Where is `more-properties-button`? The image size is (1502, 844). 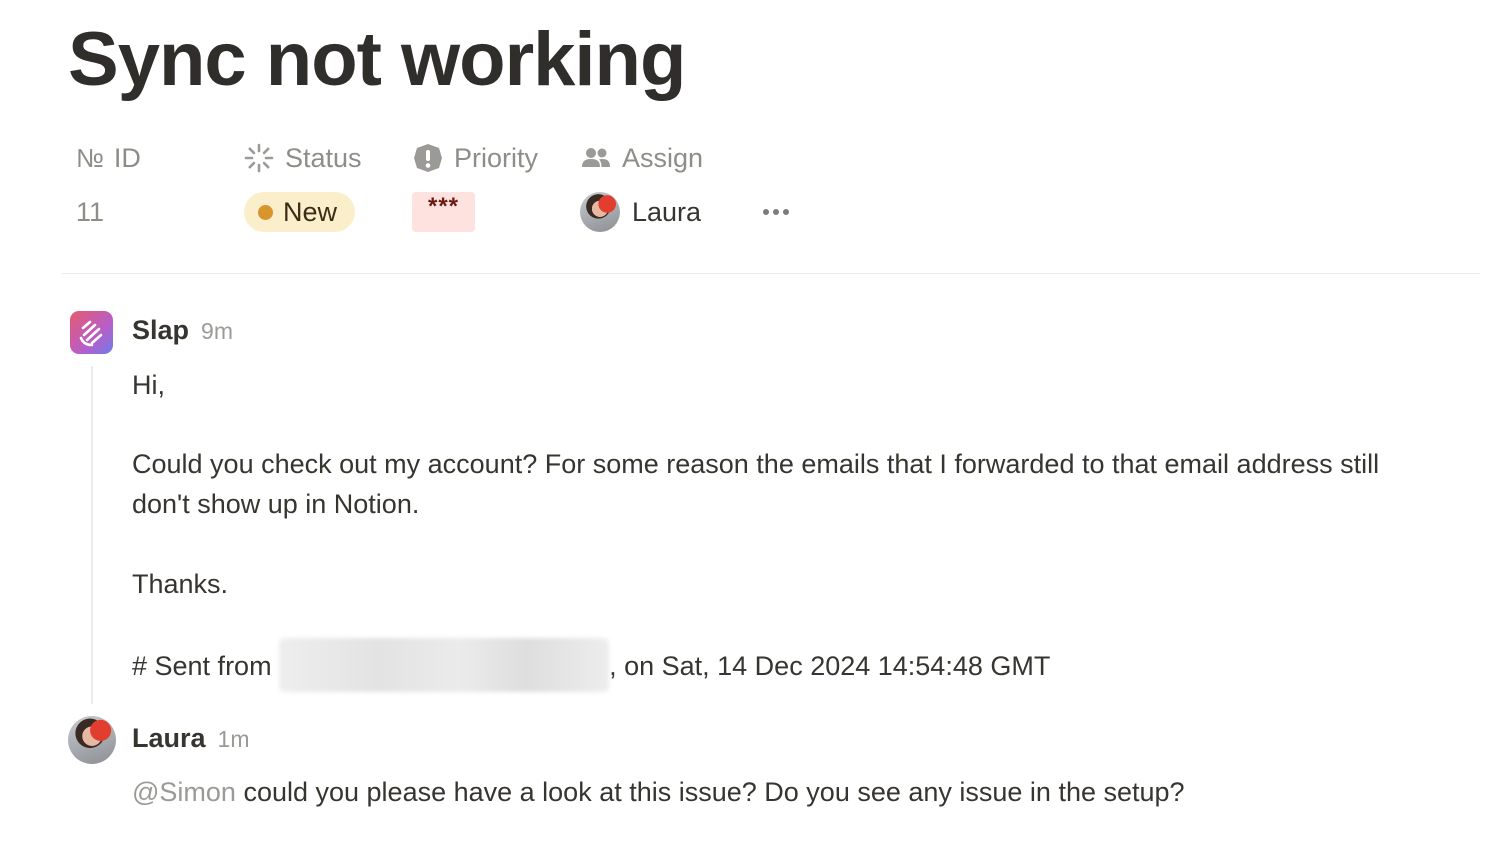
more-properties-button is located at coordinates (774, 212).